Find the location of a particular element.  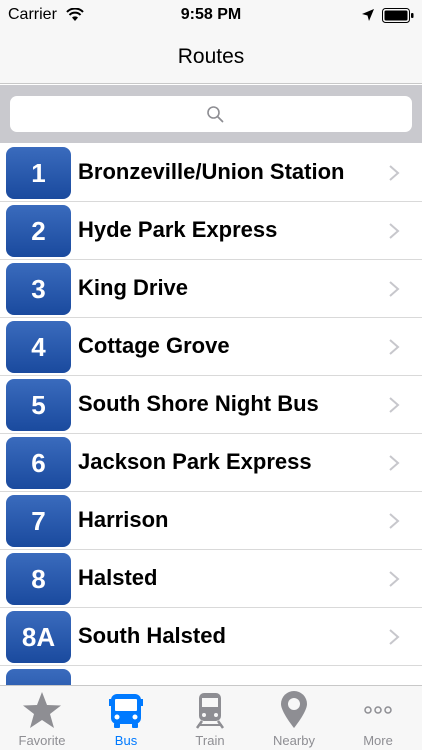

route-number-badge: 1 is located at coordinates (38, 173).